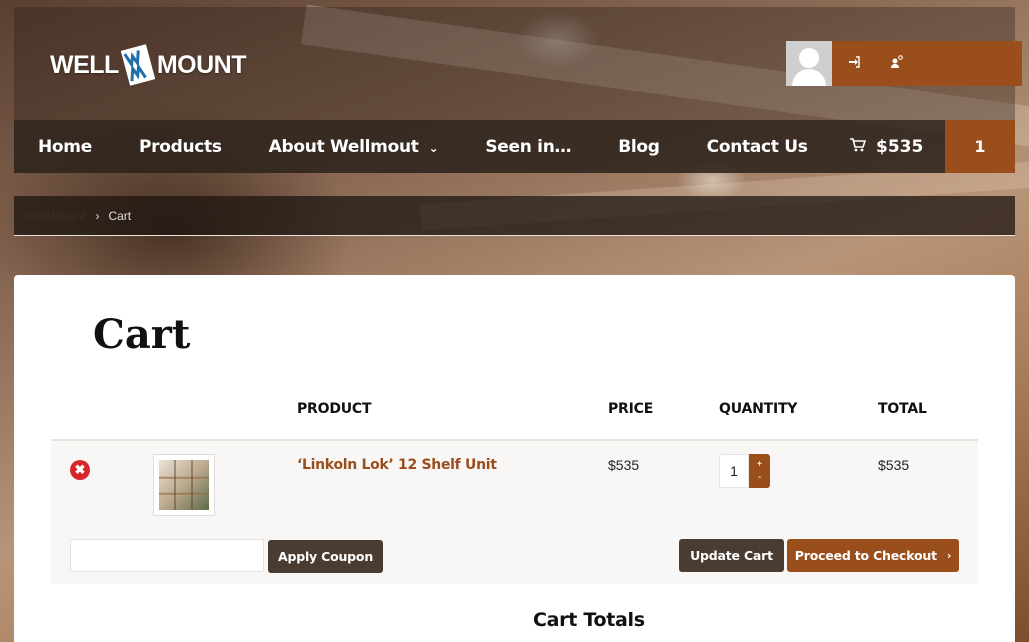  I want to click on coupon-code-input, so click(167, 555).